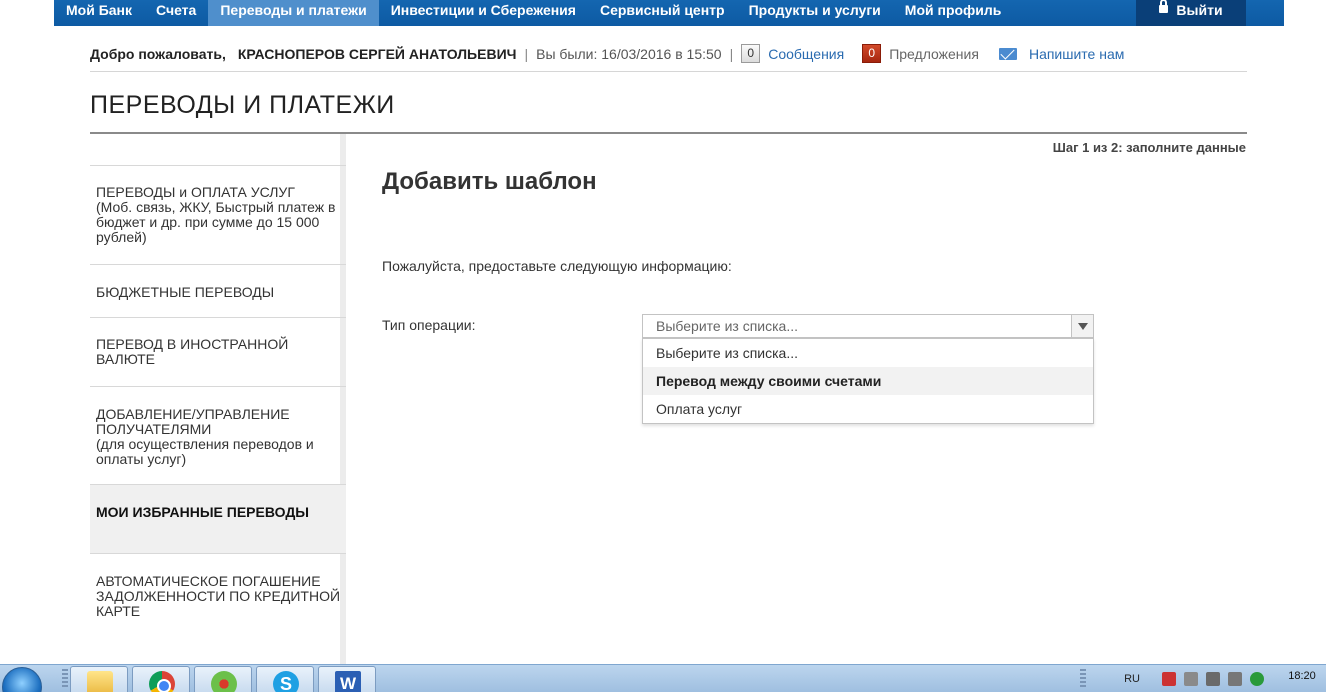  I want to click on sidebar-item-foreign-currency: ПЕРЕВОД В ИНОСТРАННОЙ ВАЛЮТЕ, so click(218, 352).